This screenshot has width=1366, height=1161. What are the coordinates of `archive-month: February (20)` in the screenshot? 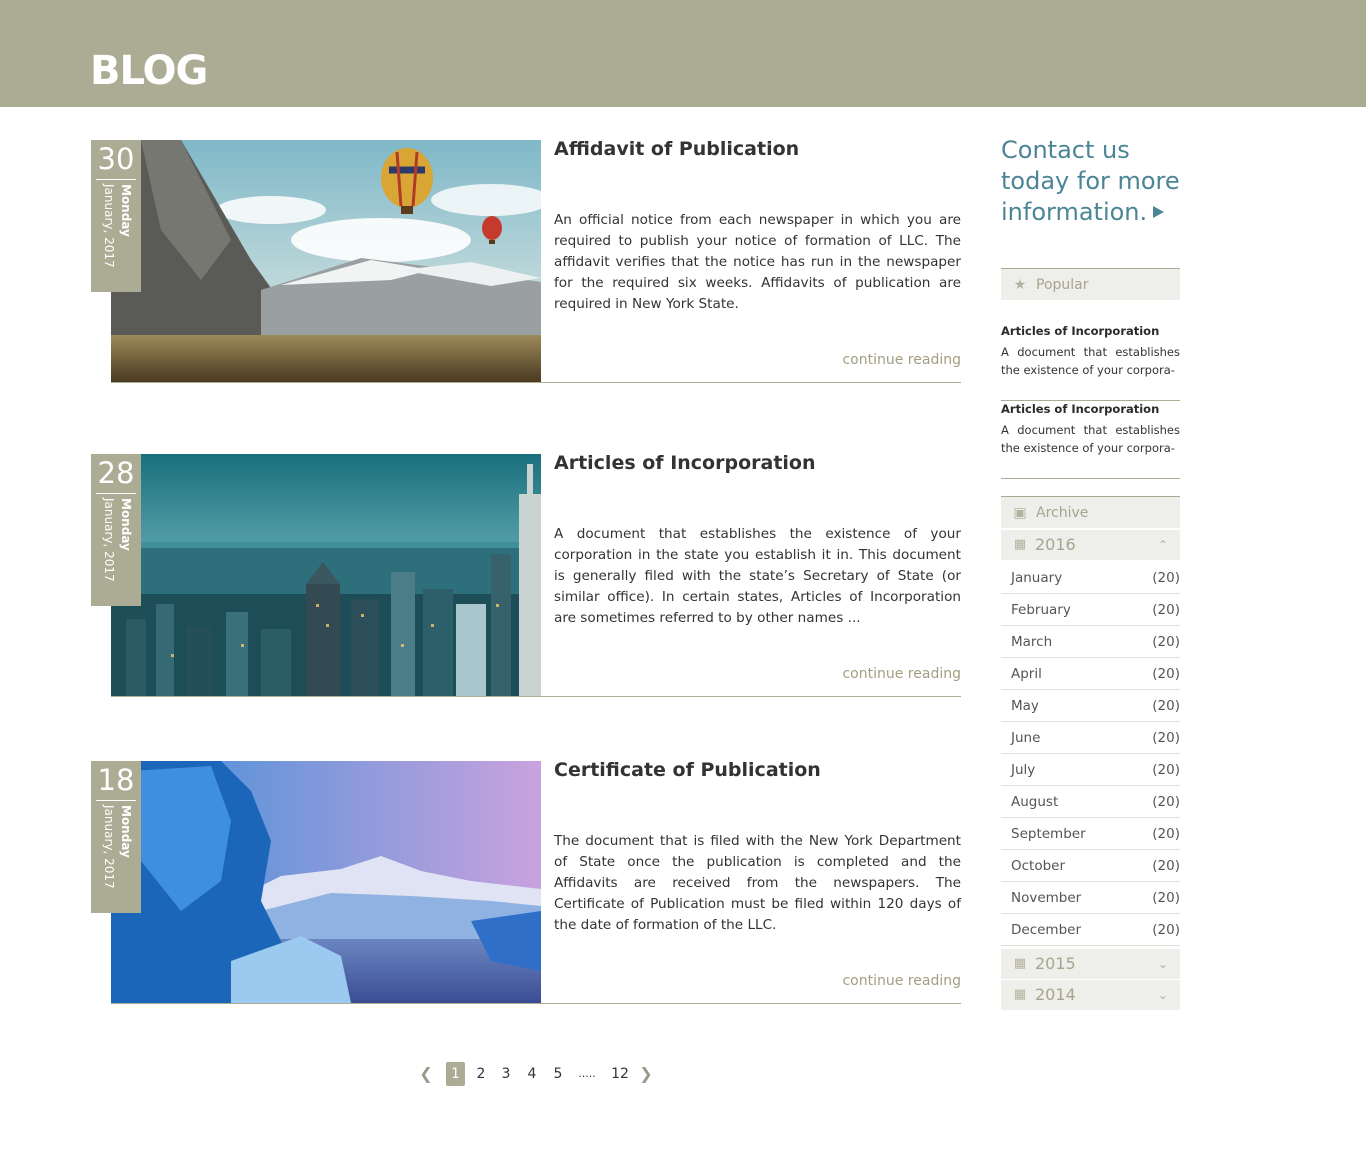 It's located at (1090, 610).